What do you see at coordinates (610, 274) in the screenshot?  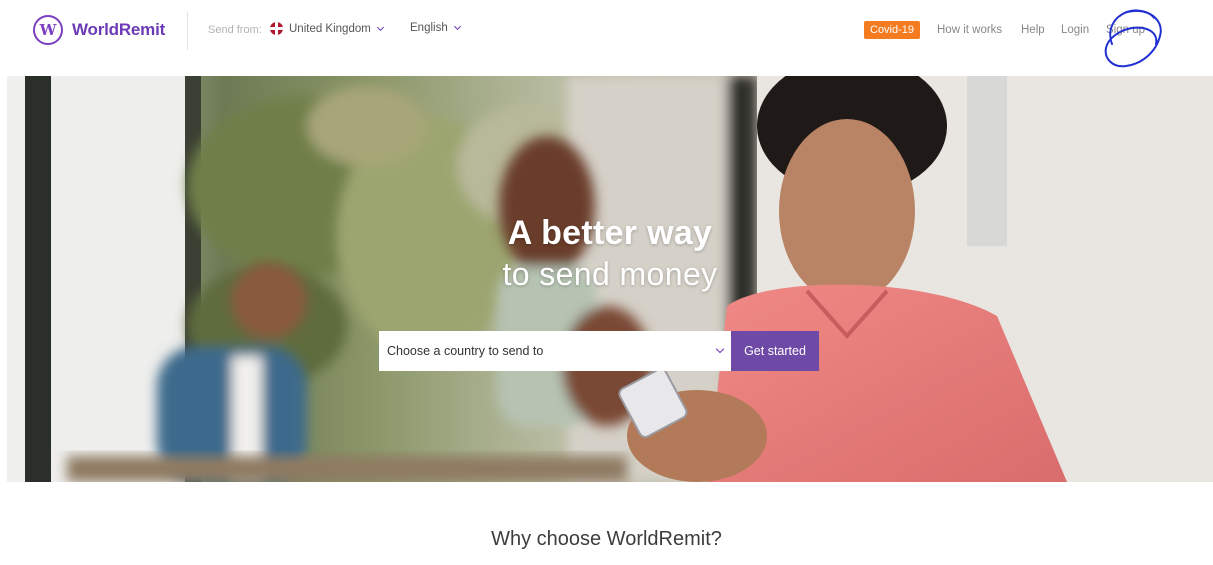 I see `hero-title-line-2: to send money` at bounding box center [610, 274].